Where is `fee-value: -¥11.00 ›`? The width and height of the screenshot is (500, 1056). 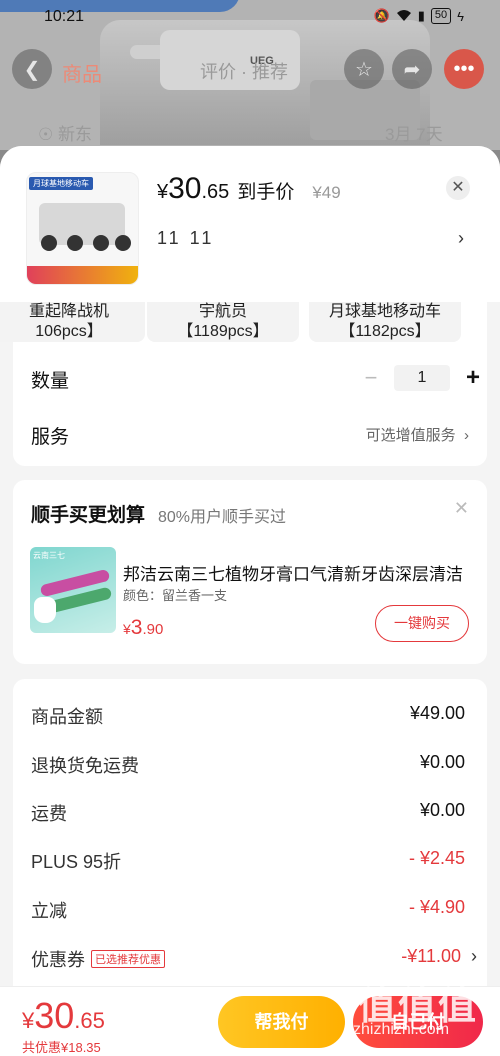
fee-value: -¥11.00 › is located at coordinates (439, 956).